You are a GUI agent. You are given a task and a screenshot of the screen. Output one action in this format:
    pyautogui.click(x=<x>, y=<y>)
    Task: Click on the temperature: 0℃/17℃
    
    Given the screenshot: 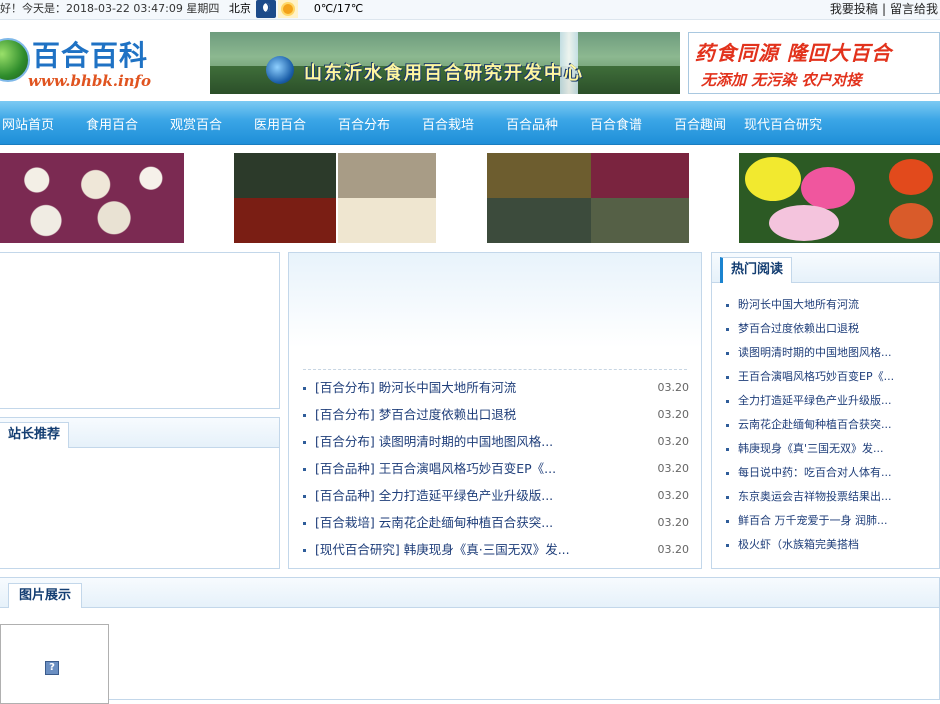 What is the action you would take?
    pyautogui.click(x=338, y=8)
    